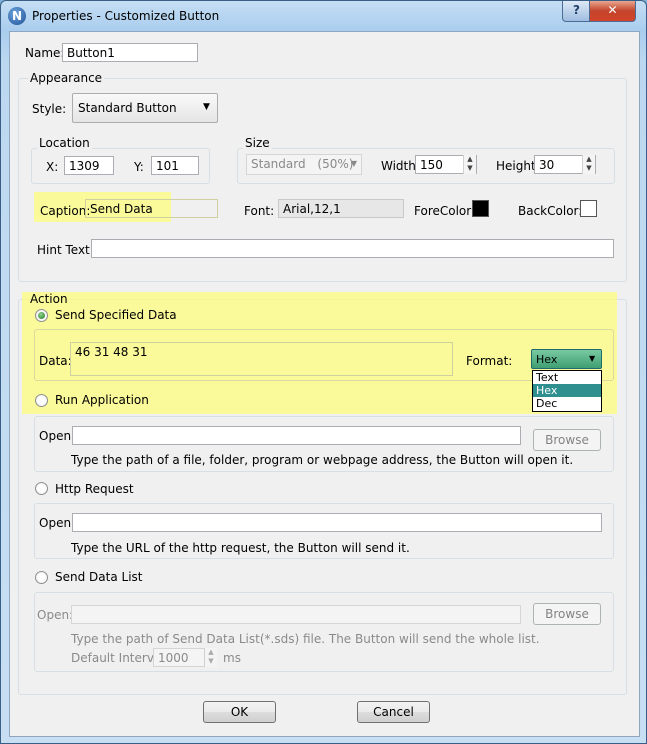  I want to click on data-label: Data:, so click(55, 361).